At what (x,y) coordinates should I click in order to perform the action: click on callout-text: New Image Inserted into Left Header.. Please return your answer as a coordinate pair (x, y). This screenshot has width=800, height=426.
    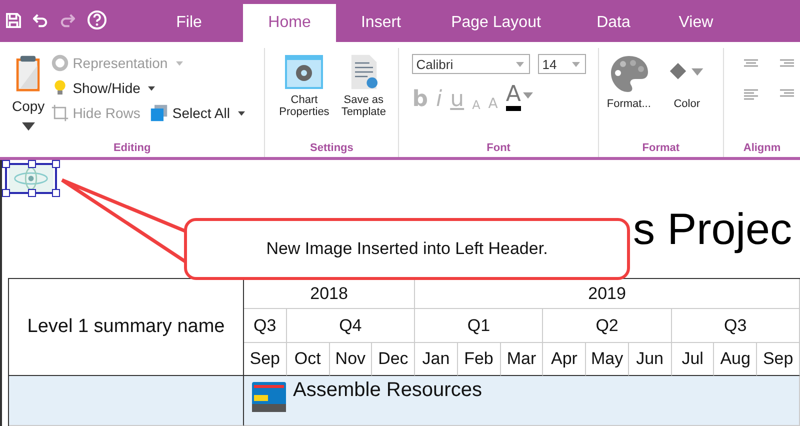
    Looking at the image, I should click on (407, 249).